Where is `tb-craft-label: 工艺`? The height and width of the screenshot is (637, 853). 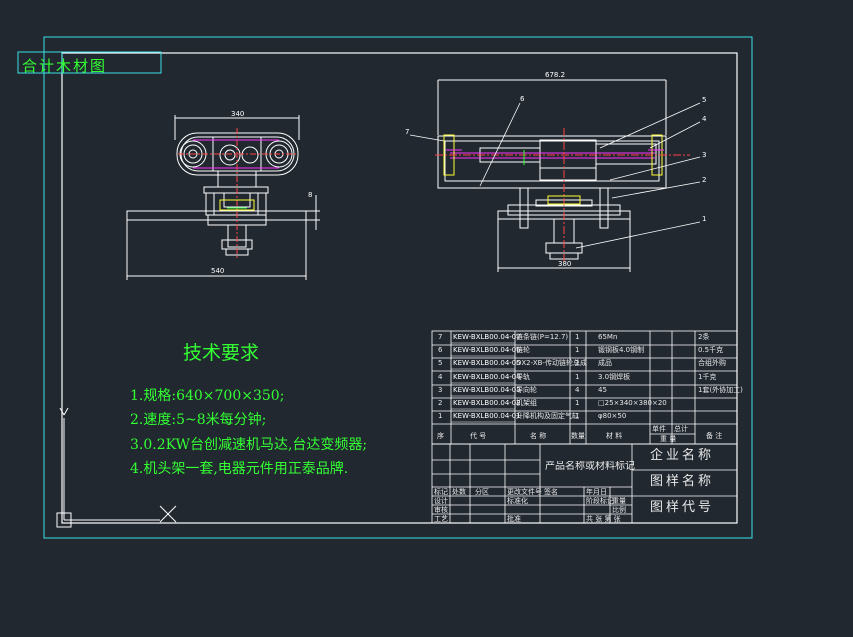 tb-craft-label: 工艺 is located at coordinates (441, 519).